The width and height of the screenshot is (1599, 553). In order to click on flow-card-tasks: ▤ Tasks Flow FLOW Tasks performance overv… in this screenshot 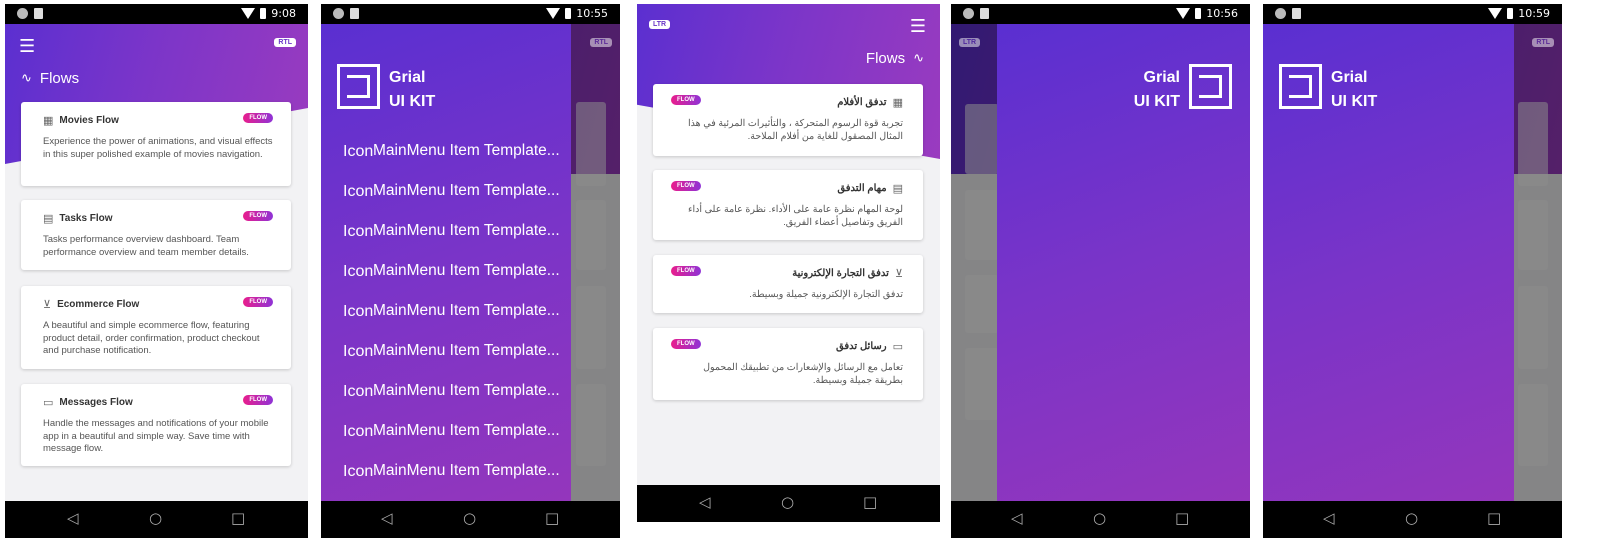, I will do `click(156, 235)`.